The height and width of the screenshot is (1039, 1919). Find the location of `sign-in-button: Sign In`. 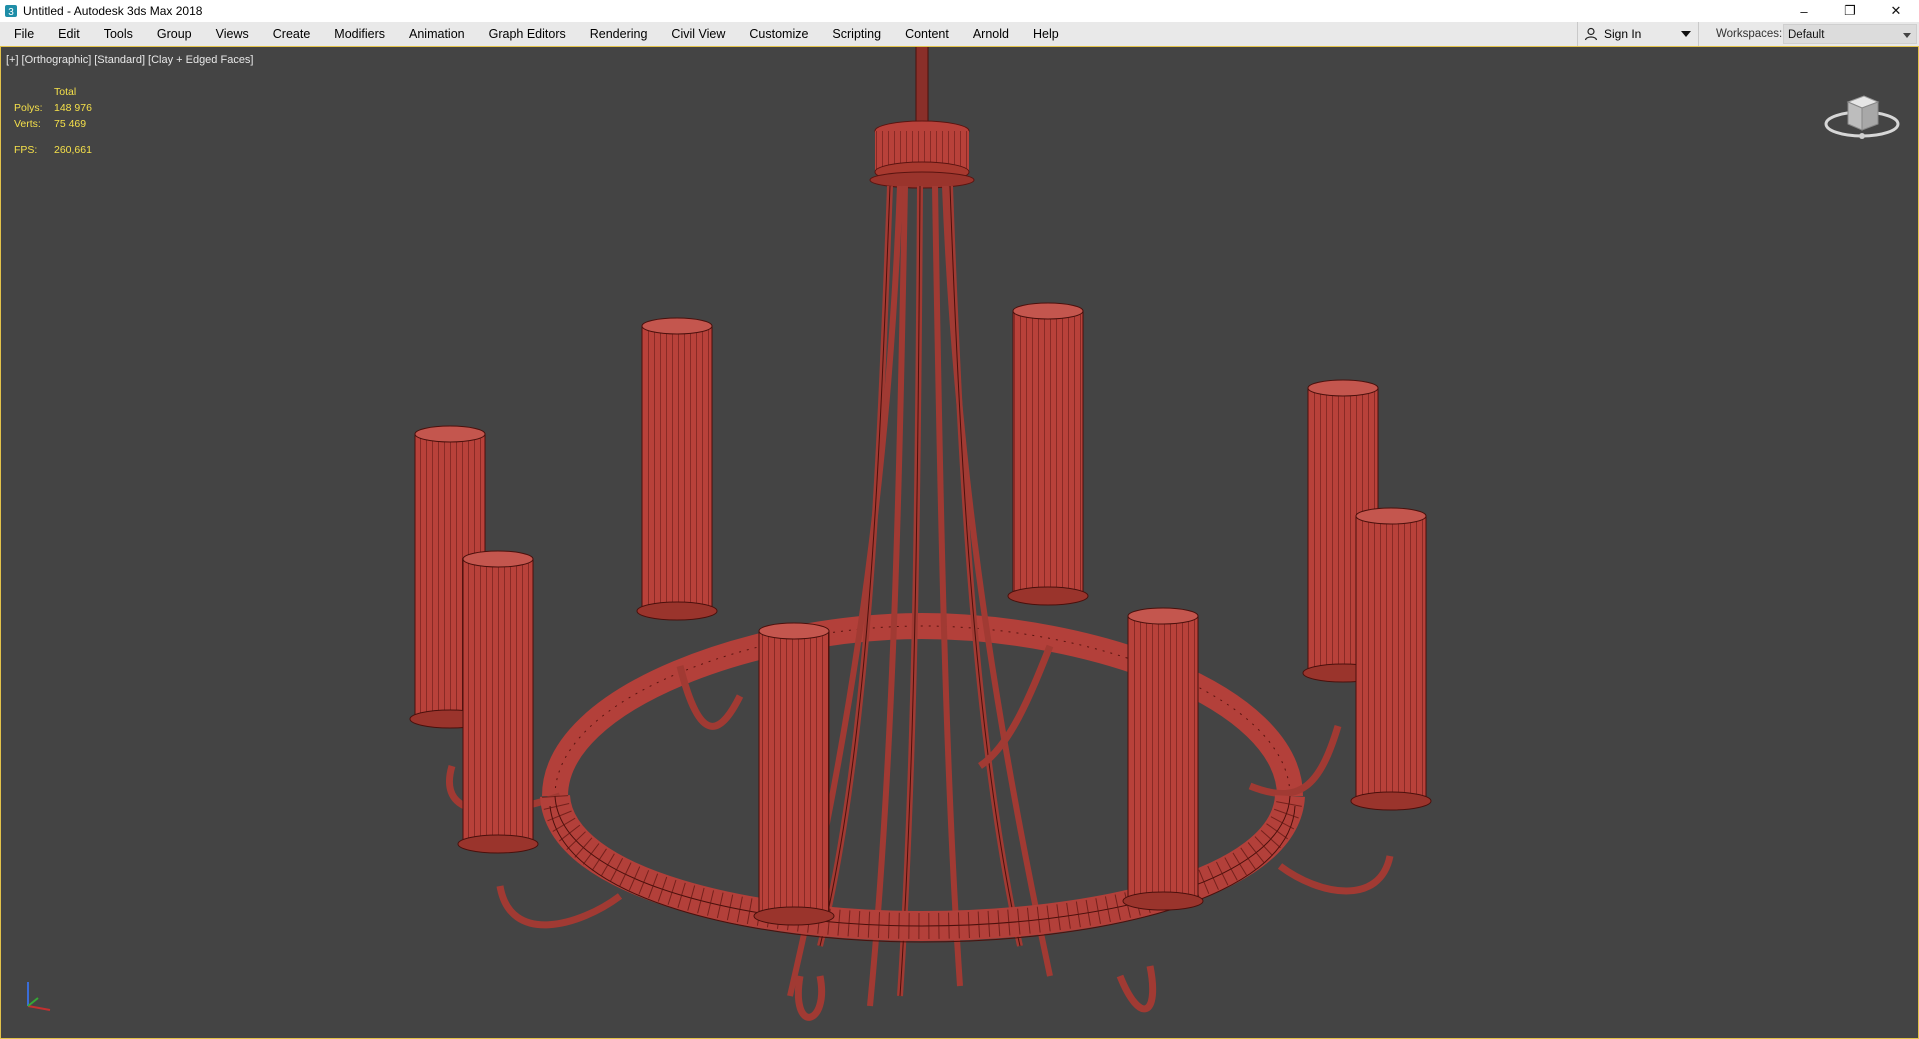

sign-in-button: Sign In is located at coordinates (1638, 34).